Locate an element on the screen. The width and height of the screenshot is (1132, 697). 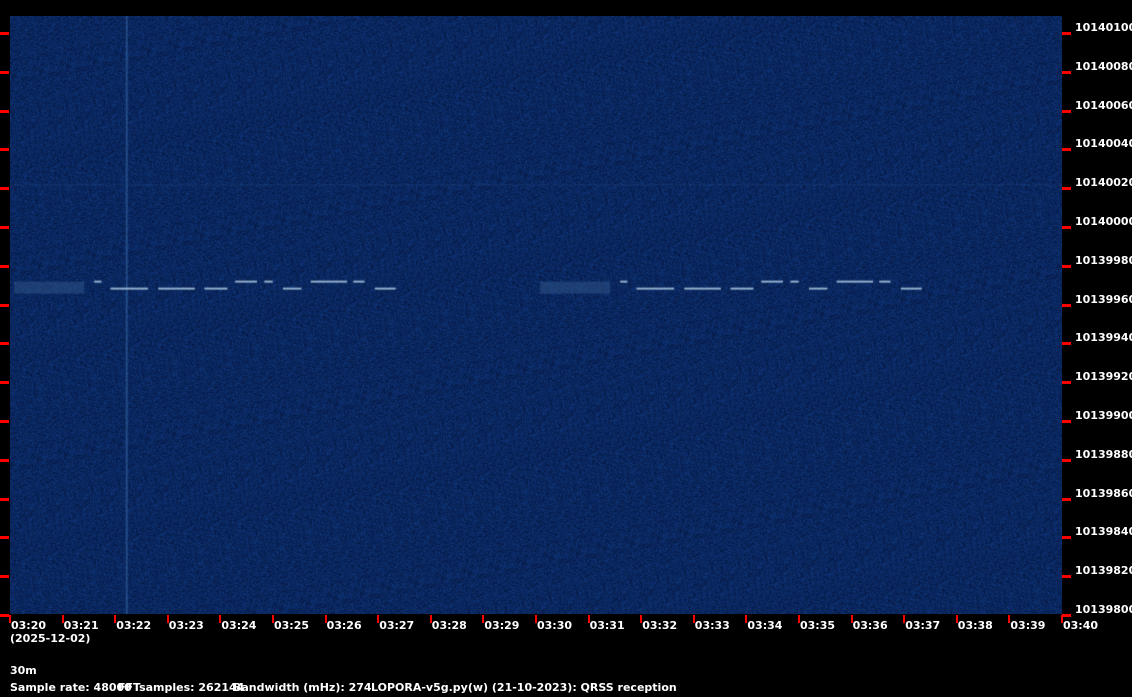
x-tick-label: 03:23 is located at coordinates (186, 625).